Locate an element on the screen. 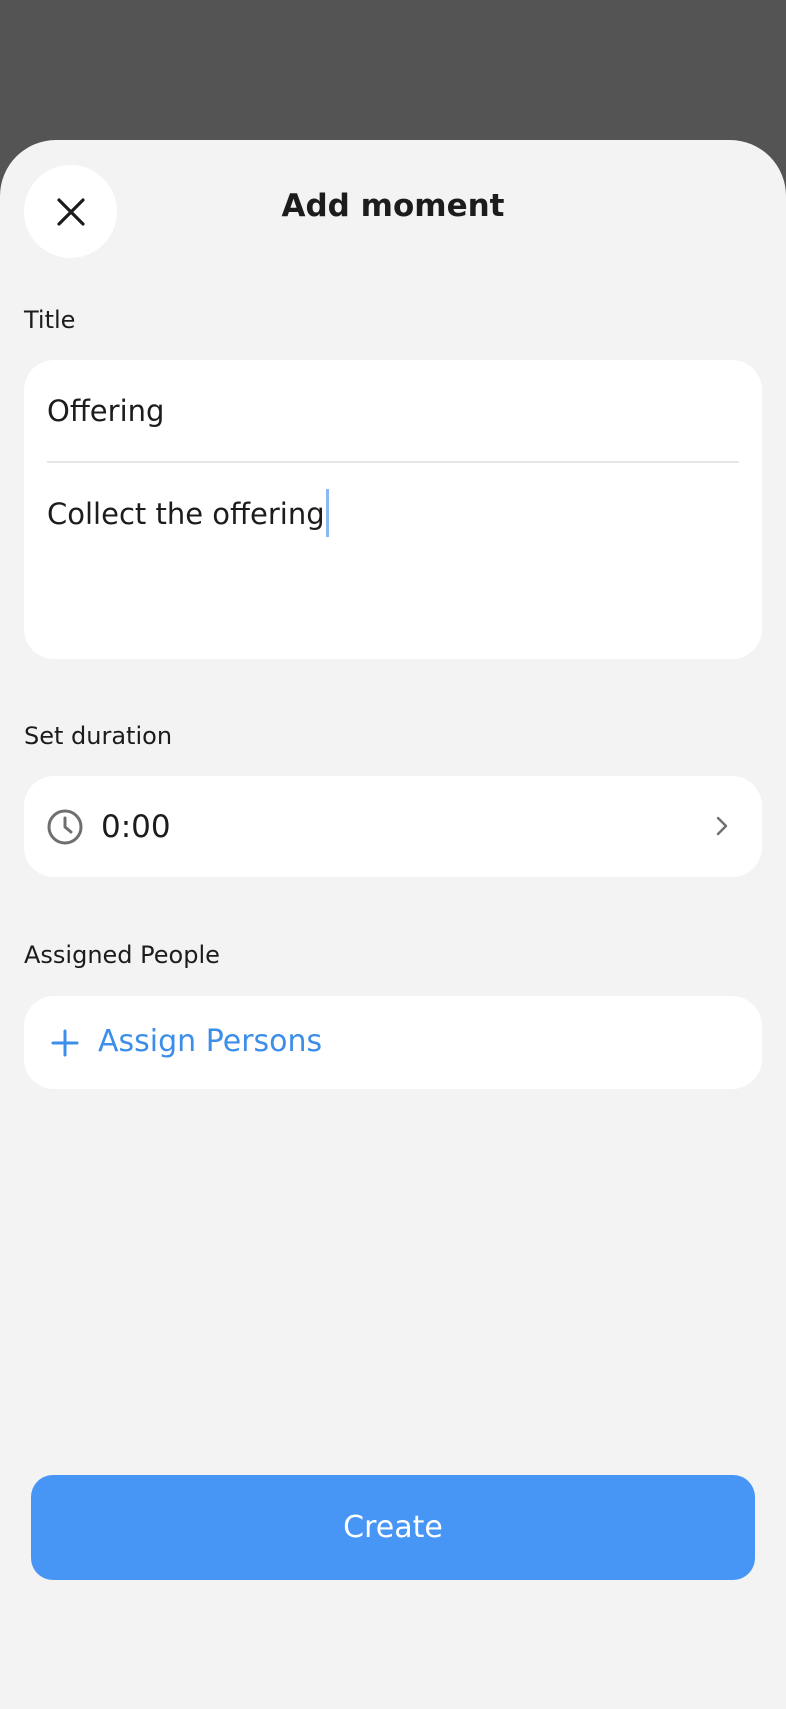  title-label: Title is located at coordinates (50, 320).